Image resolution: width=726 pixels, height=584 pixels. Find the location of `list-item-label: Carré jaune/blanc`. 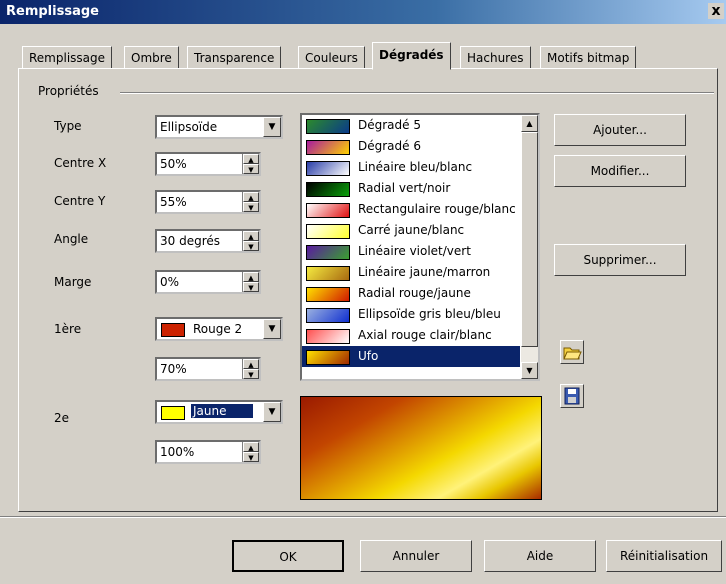

list-item-label: Carré jaune/blanc is located at coordinates (411, 230).